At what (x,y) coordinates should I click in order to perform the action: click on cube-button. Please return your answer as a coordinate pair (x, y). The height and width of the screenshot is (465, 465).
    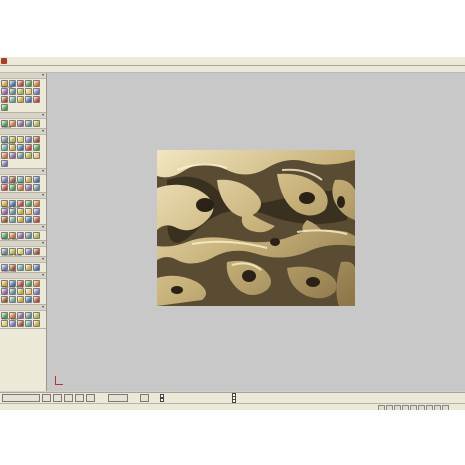
    Looking at the image, I should click on (79, 398).